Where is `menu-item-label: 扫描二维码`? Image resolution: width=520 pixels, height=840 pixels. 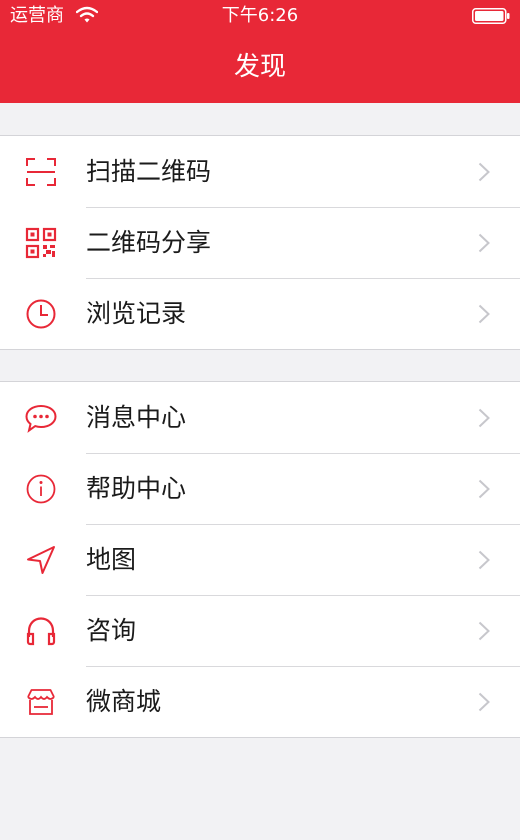 menu-item-label: 扫描二维码 is located at coordinates (149, 171).